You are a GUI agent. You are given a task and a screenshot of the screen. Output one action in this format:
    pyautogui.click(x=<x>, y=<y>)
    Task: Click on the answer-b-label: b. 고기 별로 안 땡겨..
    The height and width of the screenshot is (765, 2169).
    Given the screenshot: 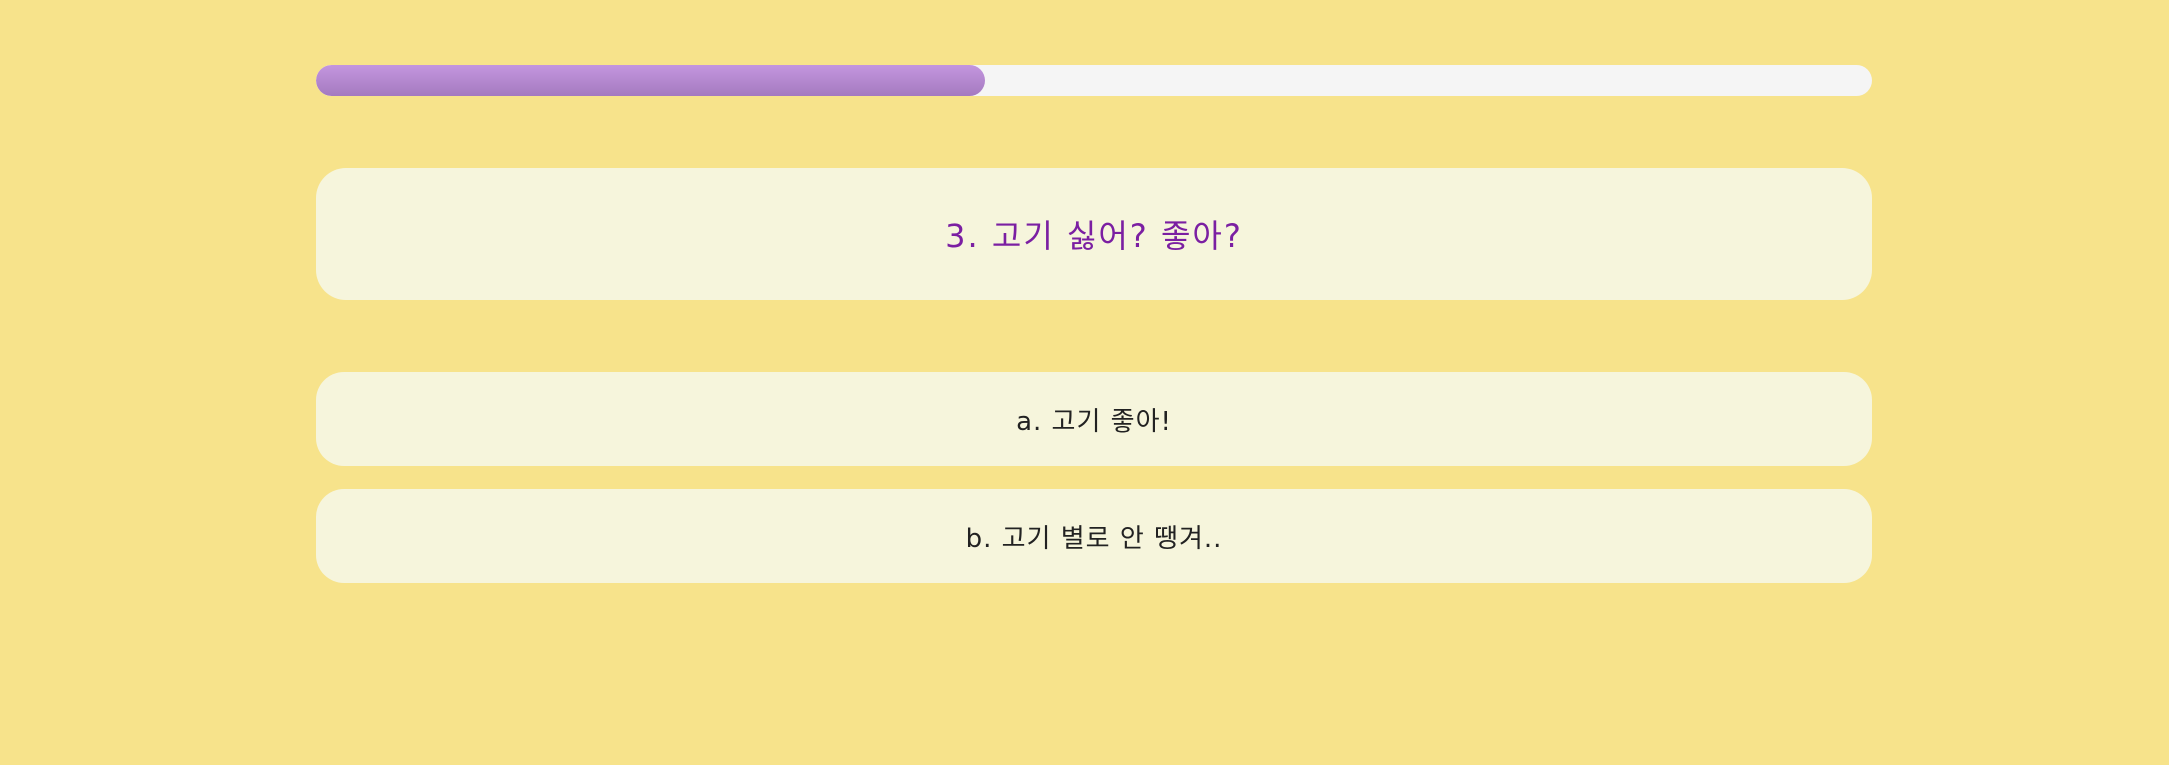 What is the action you would take?
    pyautogui.click(x=1094, y=538)
    